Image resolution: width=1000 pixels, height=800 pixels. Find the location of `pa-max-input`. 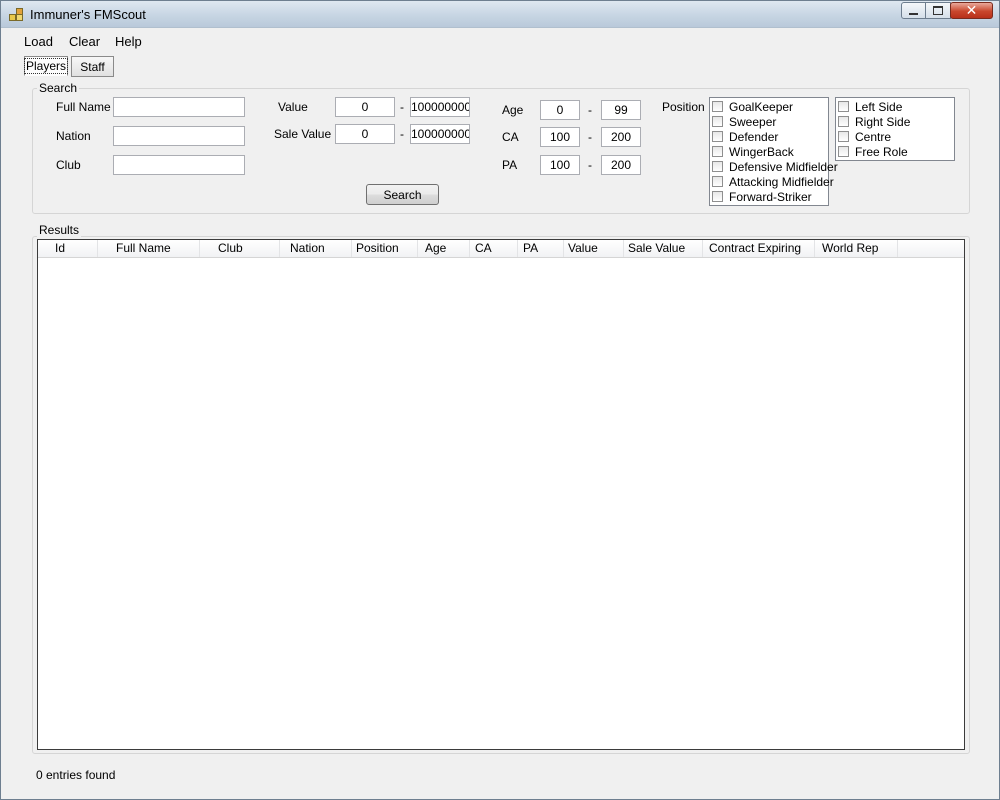

pa-max-input is located at coordinates (621, 165).